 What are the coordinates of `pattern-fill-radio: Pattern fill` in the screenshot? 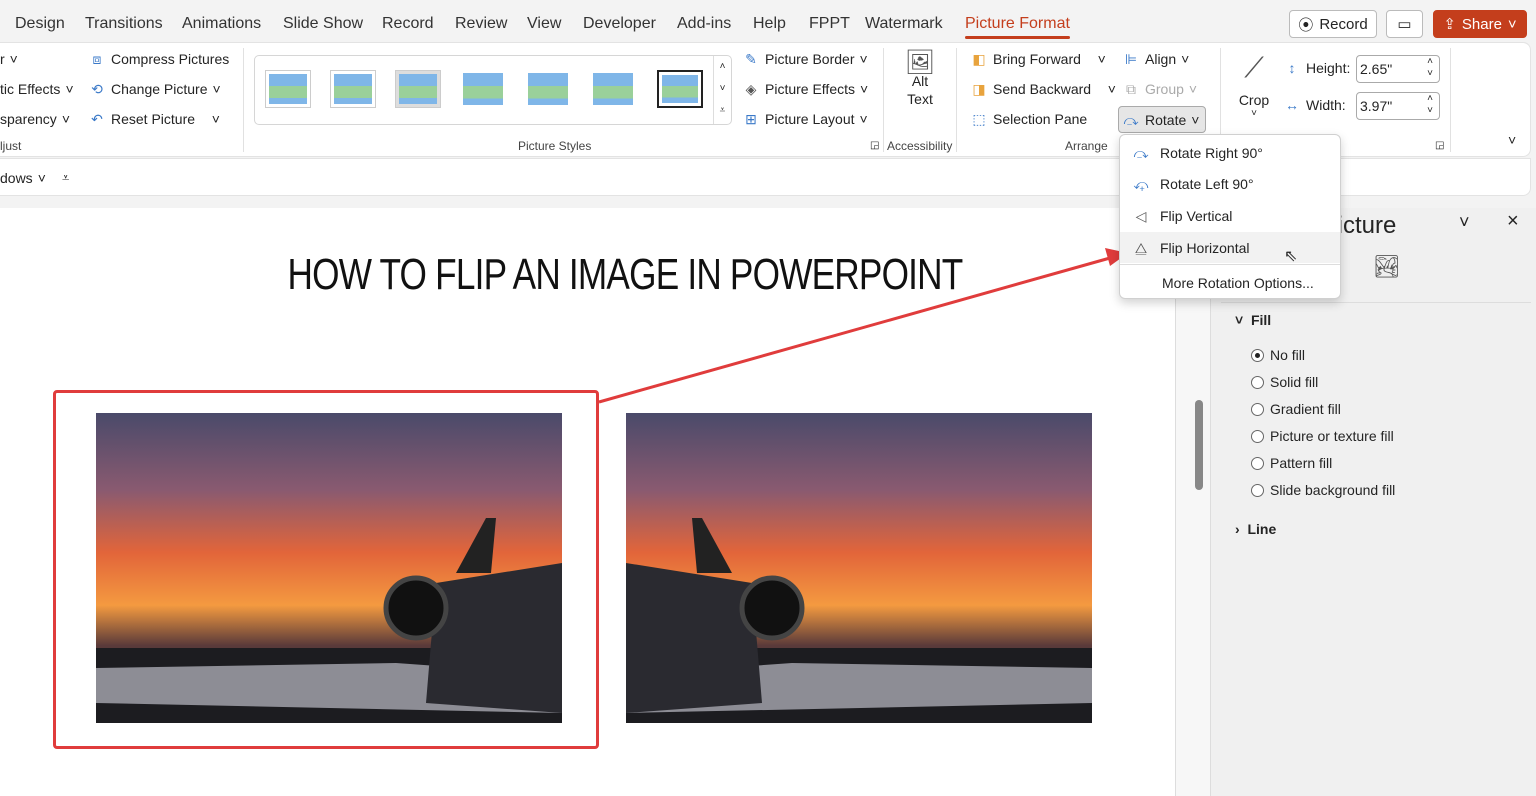 It's located at (1291, 463).